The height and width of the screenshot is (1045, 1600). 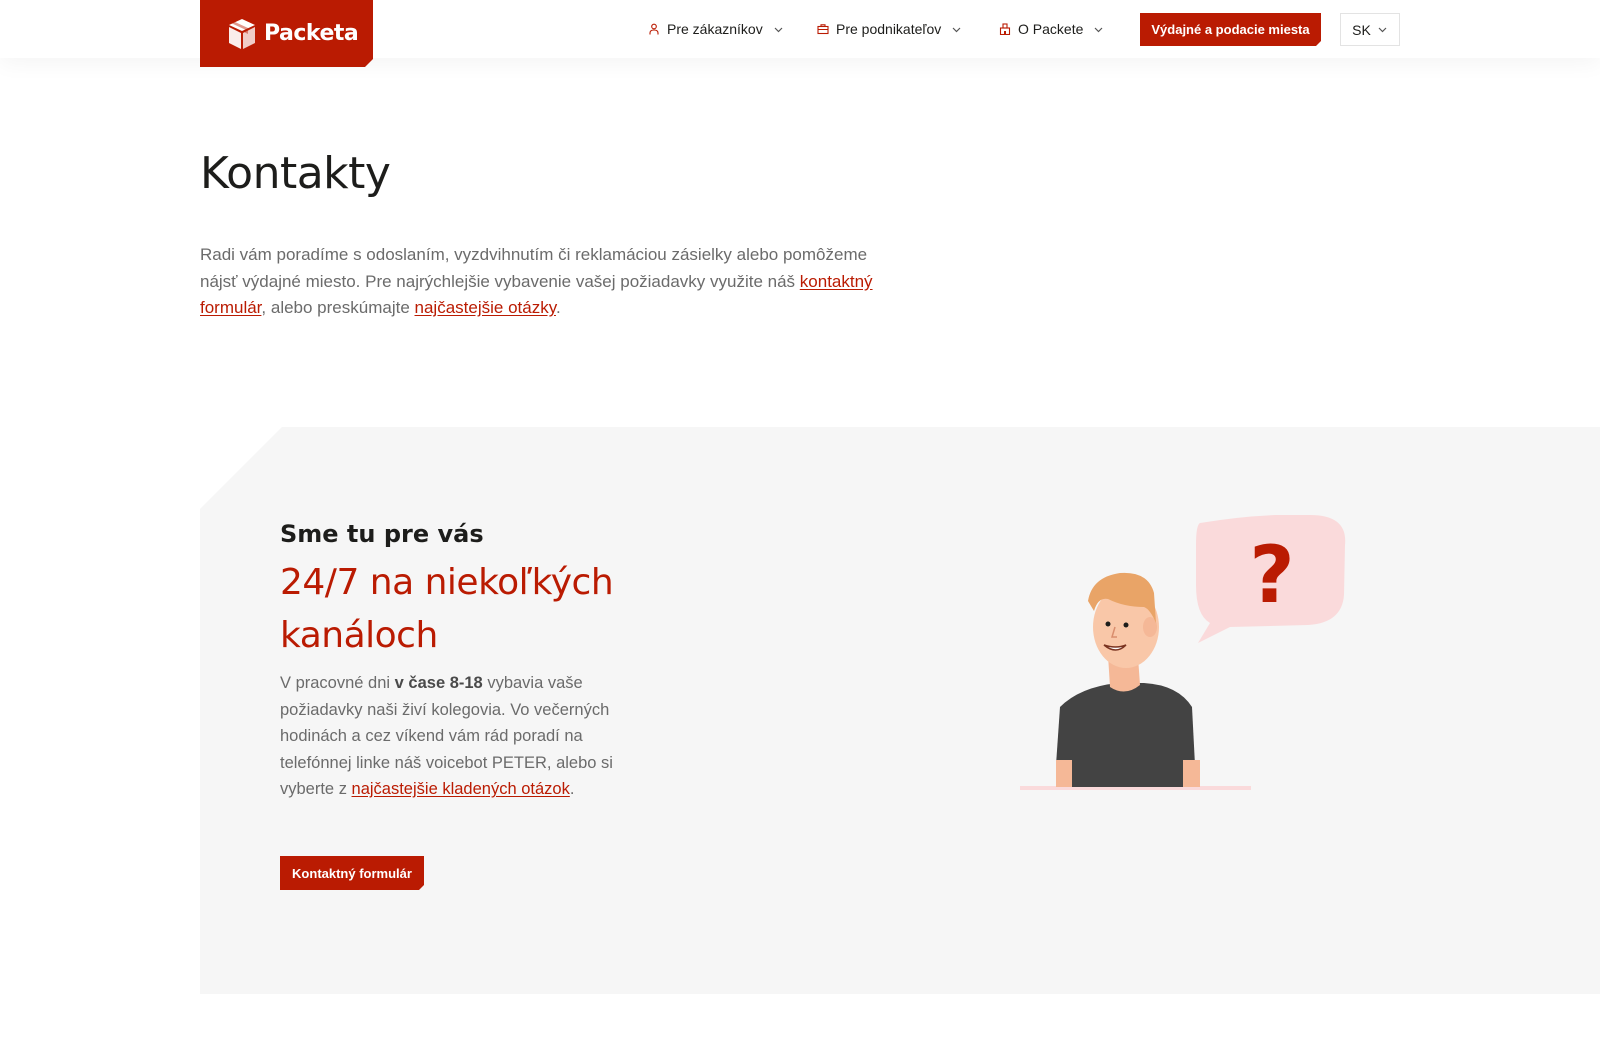 I want to click on person-torso, so click(x=1125, y=735).